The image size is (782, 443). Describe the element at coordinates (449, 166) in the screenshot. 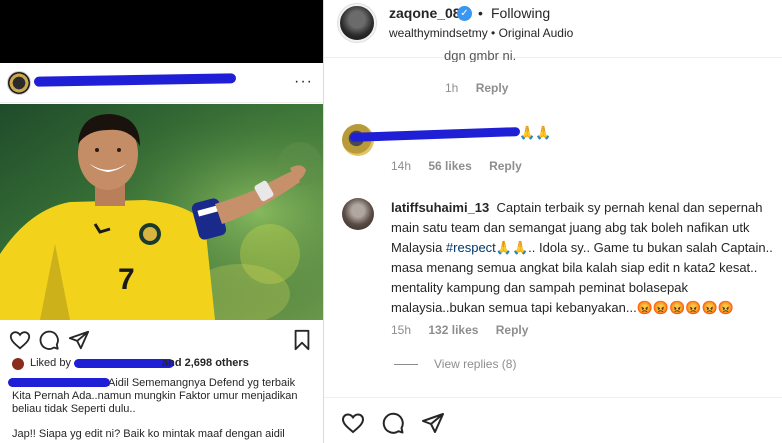

I see `comment-2-likes: 56 likes` at that location.